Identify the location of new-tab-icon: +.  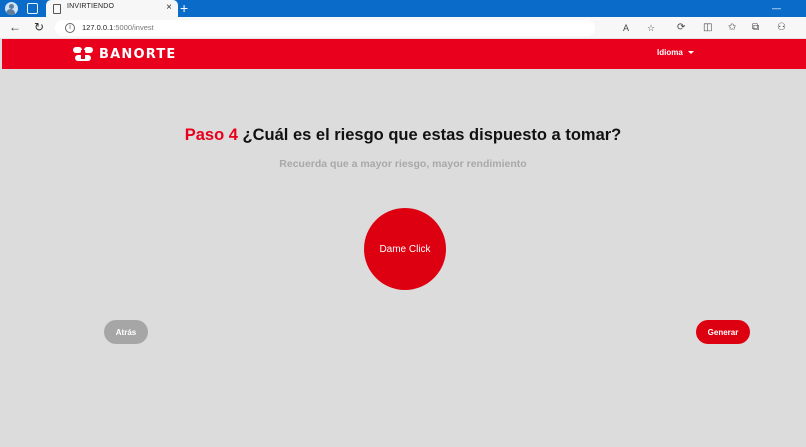
(184, 8).